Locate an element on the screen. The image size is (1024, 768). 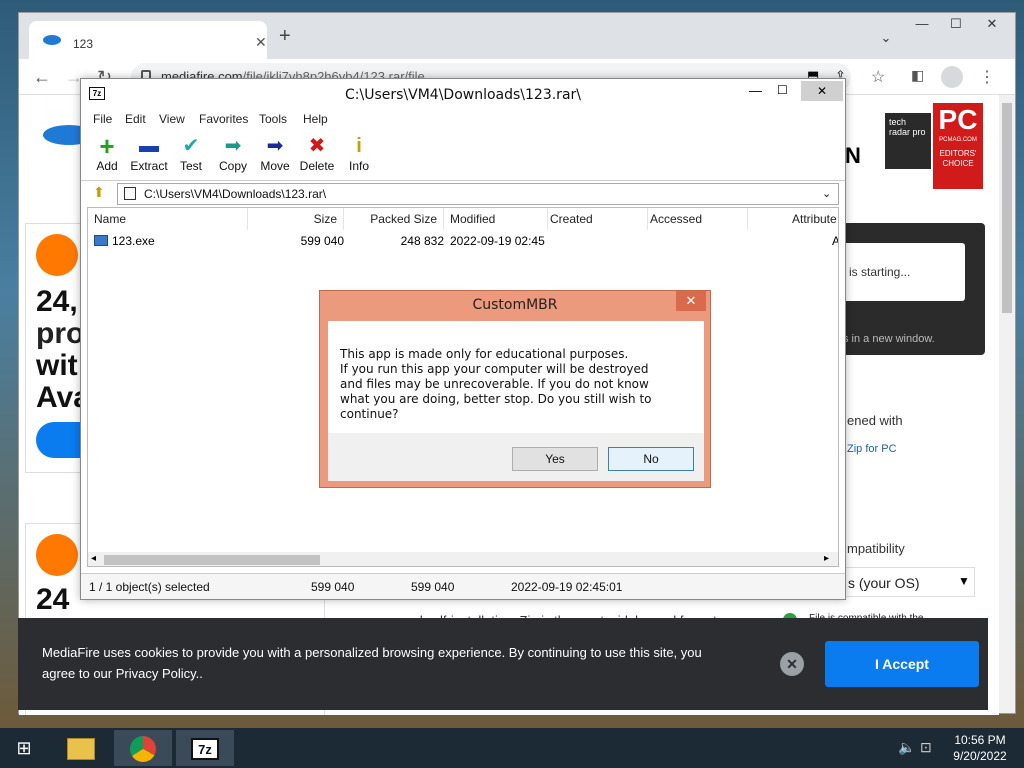
download-status-box: is starting... s in a new window. is located at coordinates (914, 289).